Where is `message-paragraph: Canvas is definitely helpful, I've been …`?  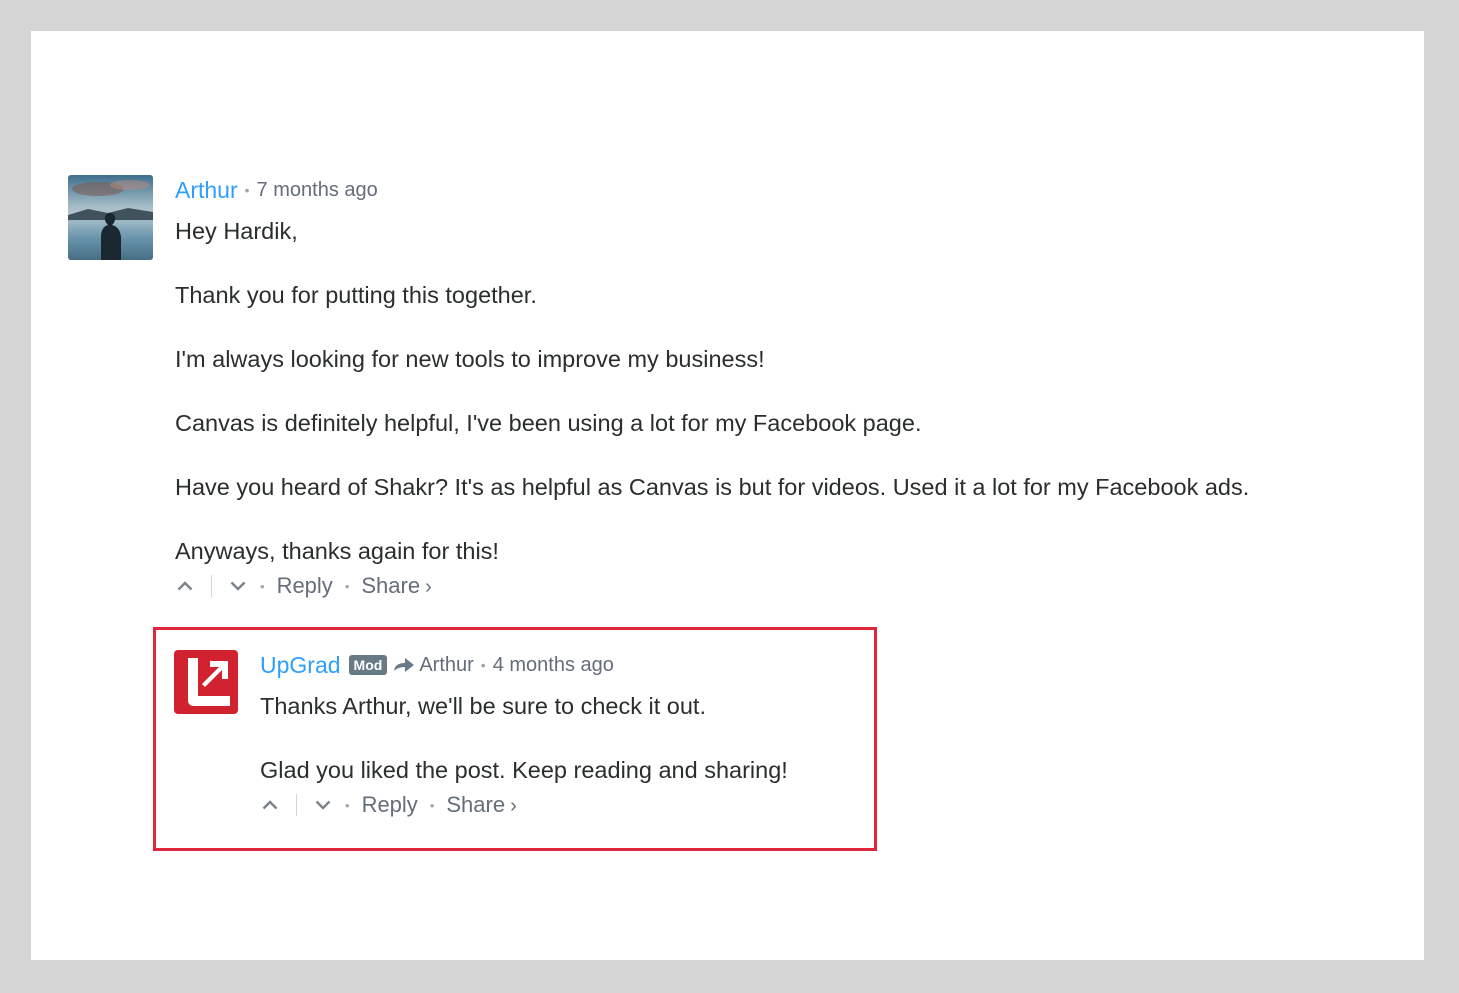
message-paragraph: Canvas is definitely helpful, I've been … is located at coordinates (548, 423).